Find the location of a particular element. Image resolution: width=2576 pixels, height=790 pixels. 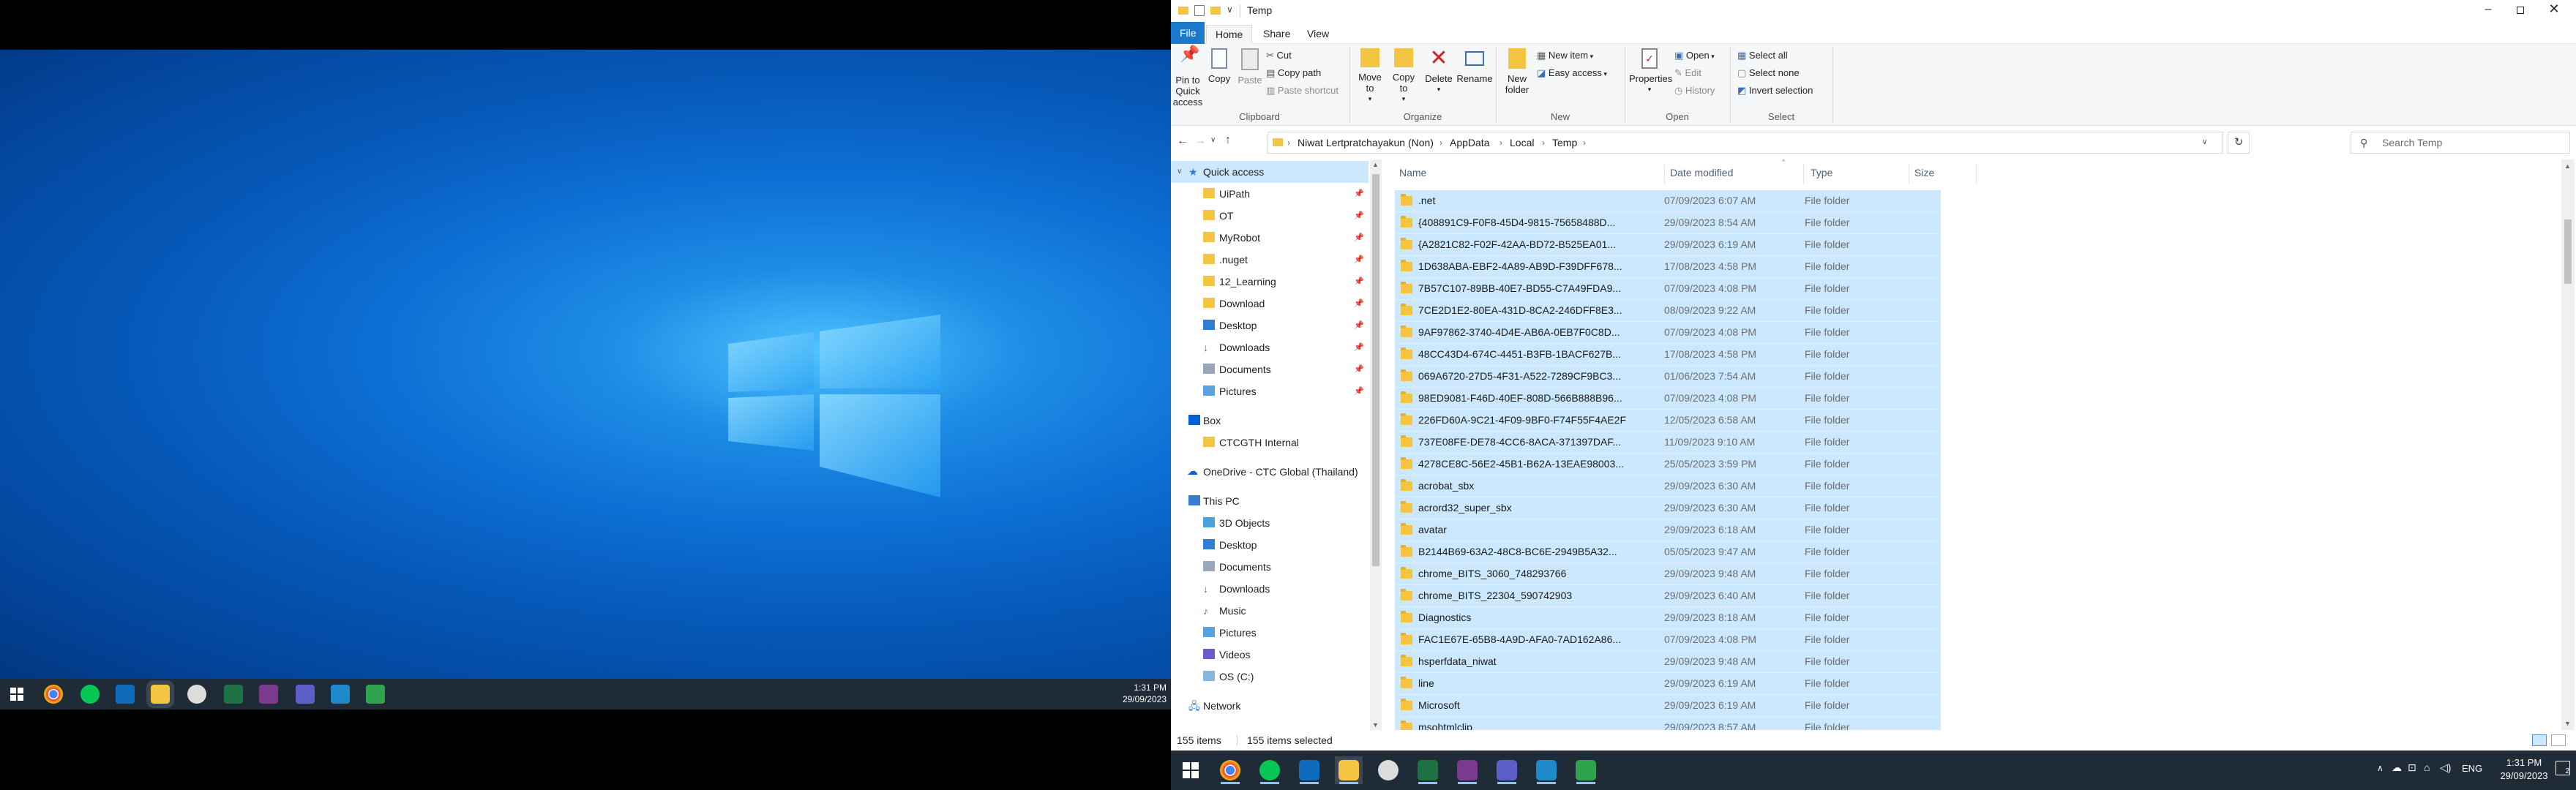

taskbar-teams is located at coordinates (1507, 770).